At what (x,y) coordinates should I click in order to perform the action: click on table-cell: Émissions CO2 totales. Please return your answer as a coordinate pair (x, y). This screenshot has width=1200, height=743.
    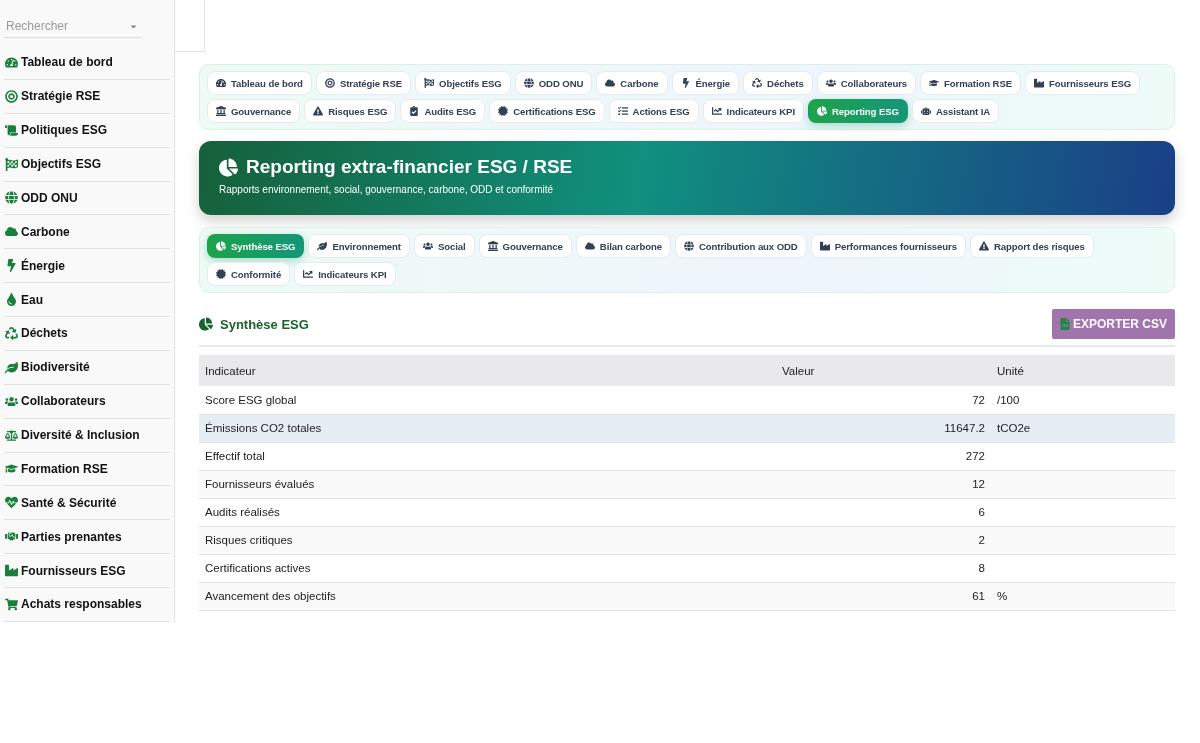
    Looking at the image, I should click on (487, 428).